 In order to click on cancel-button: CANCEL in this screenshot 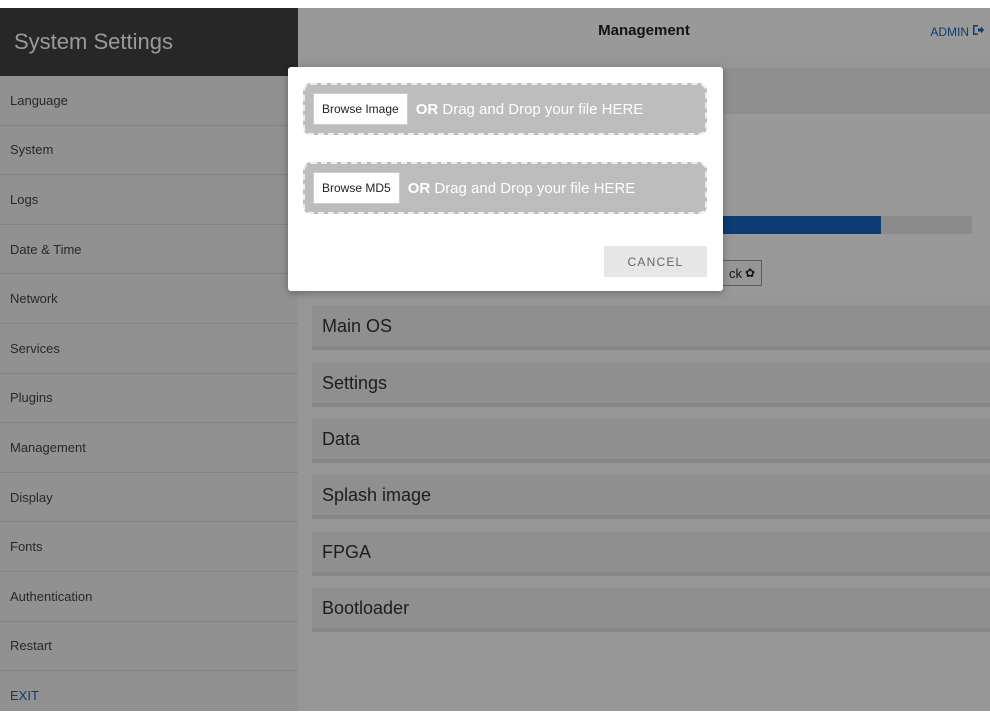, I will do `click(655, 261)`.